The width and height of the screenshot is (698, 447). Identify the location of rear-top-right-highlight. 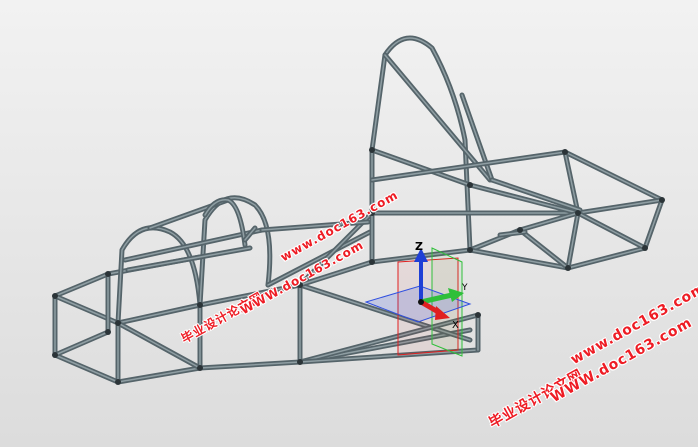
(613, 176).